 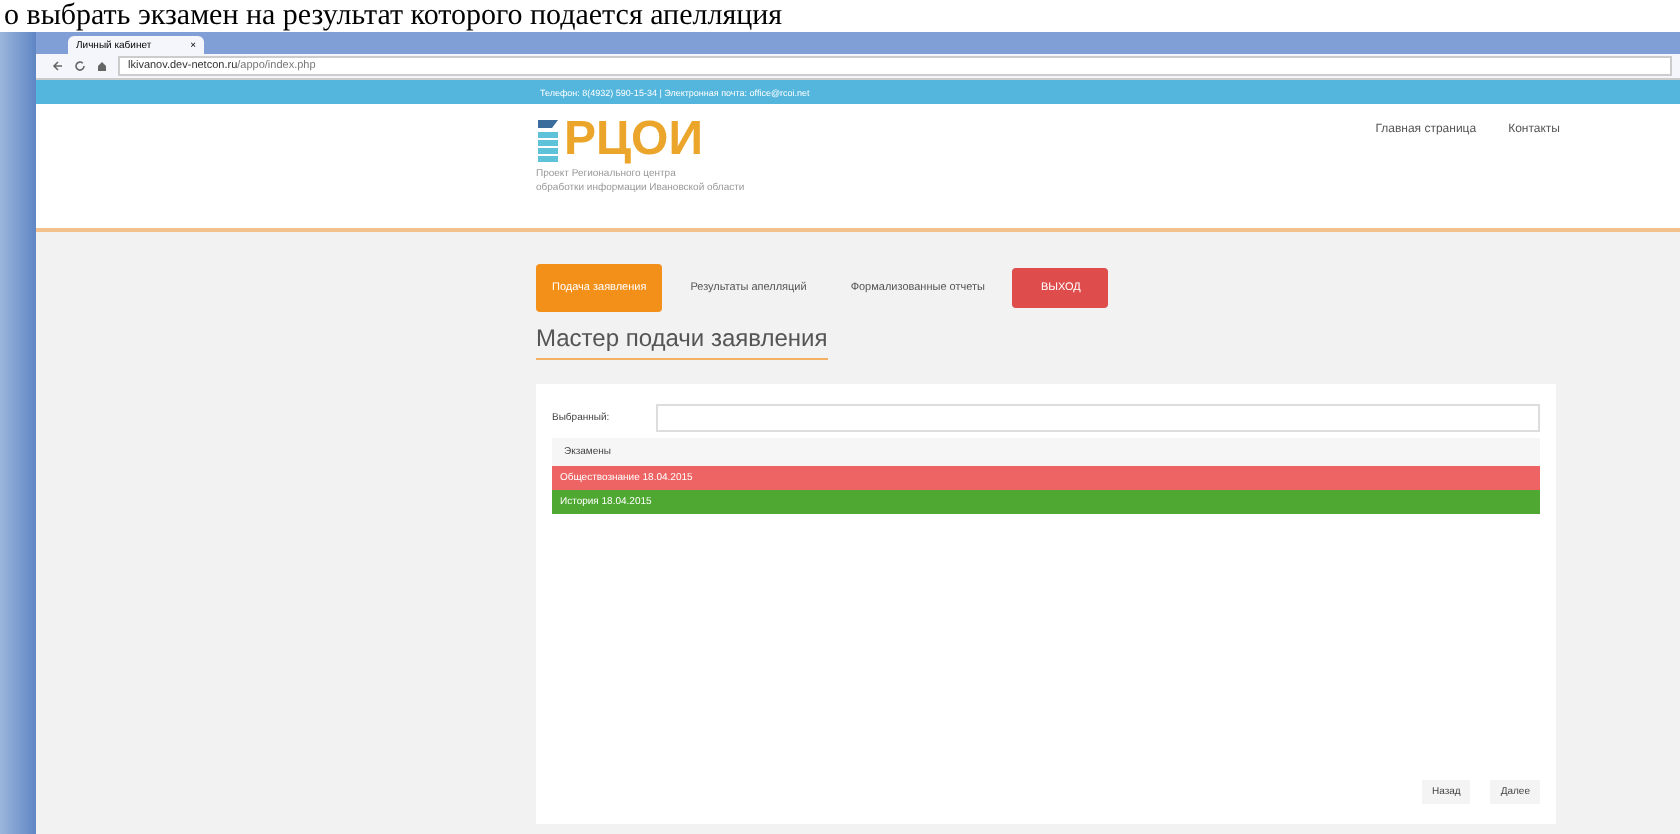 What do you see at coordinates (682, 342) in the screenshot?
I see `page-title: Мастер подачи заявления` at bounding box center [682, 342].